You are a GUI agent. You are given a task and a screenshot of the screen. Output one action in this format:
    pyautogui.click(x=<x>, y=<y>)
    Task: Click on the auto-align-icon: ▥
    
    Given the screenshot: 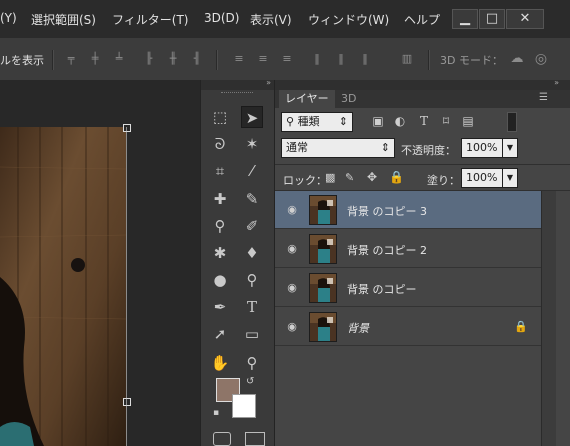 What is the action you would take?
    pyautogui.click(x=407, y=59)
    